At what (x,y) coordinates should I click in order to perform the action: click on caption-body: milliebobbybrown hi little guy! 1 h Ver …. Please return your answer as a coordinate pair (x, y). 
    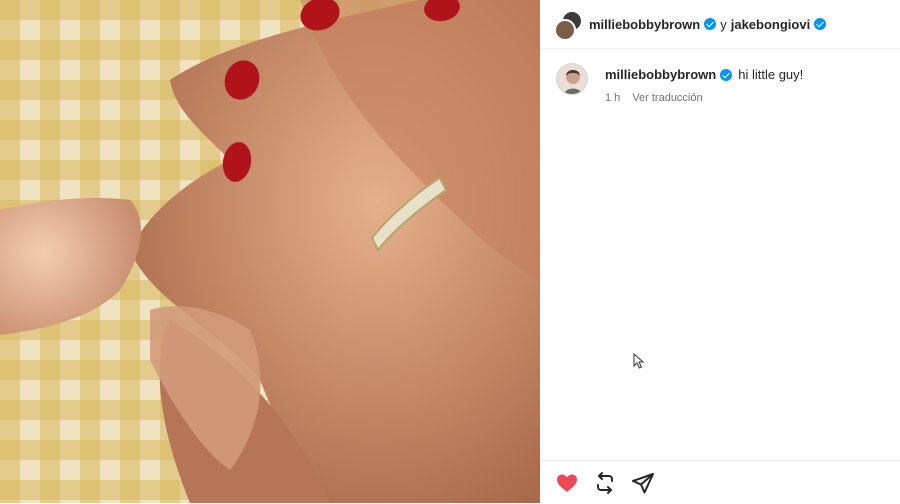
    Looking at the image, I should click on (704, 85).